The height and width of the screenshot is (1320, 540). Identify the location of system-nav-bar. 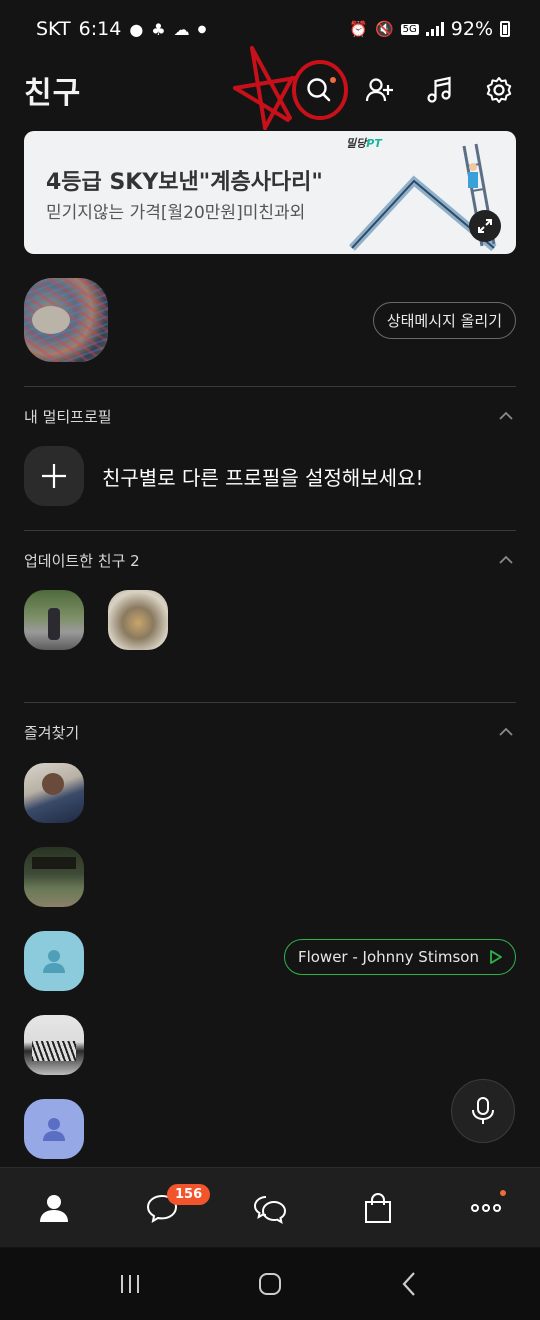
(270, 1284).